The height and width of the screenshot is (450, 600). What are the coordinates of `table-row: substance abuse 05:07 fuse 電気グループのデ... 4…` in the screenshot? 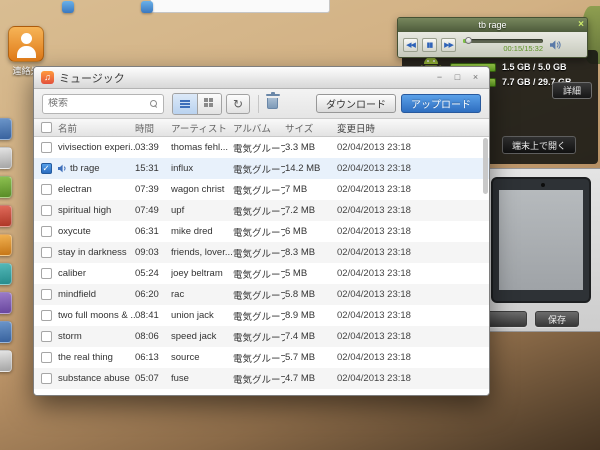 It's located at (261, 378).